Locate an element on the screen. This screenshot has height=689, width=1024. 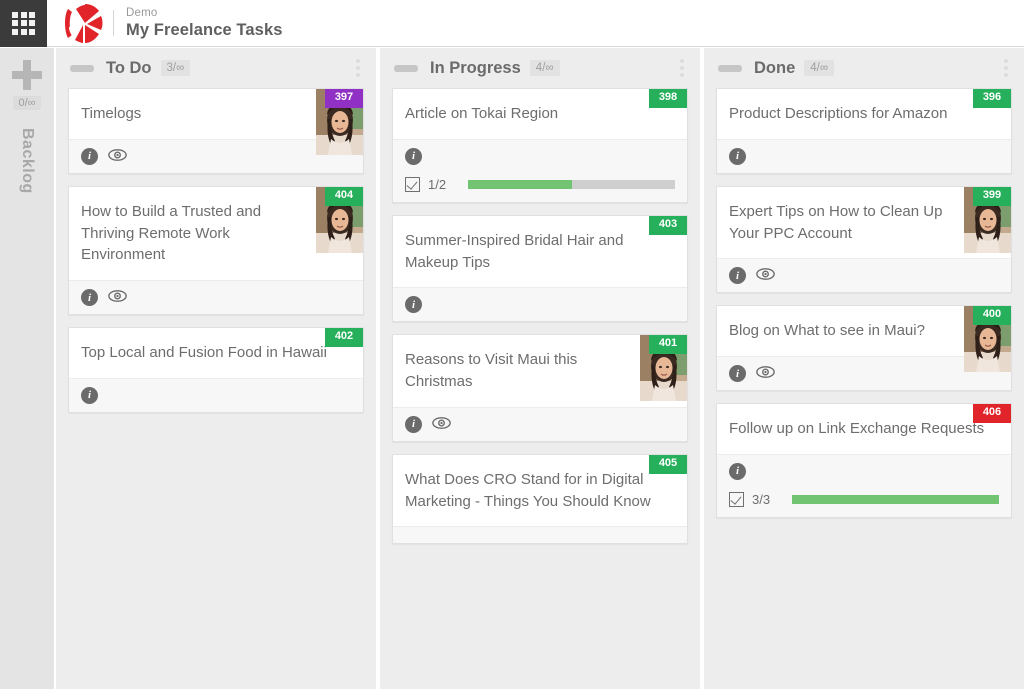
task-card: 402 Top Local and Fusion Food in Hawaii i is located at coordinates (216, 370).